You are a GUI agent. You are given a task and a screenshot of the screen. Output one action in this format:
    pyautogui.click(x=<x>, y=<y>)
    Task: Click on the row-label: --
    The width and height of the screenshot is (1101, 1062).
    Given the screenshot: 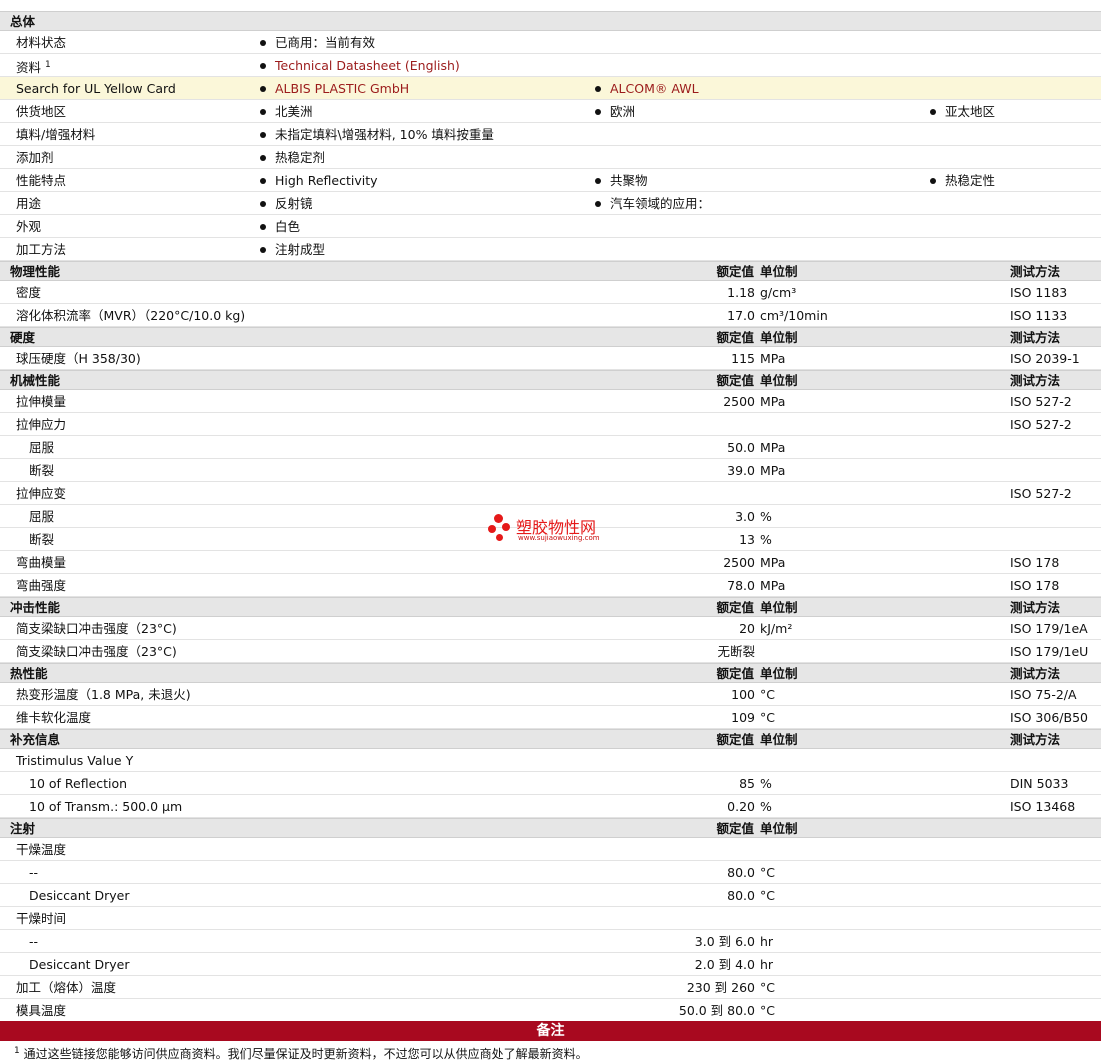 What is the action you would take?
    pyautogui.click(x=34, y=941)
    